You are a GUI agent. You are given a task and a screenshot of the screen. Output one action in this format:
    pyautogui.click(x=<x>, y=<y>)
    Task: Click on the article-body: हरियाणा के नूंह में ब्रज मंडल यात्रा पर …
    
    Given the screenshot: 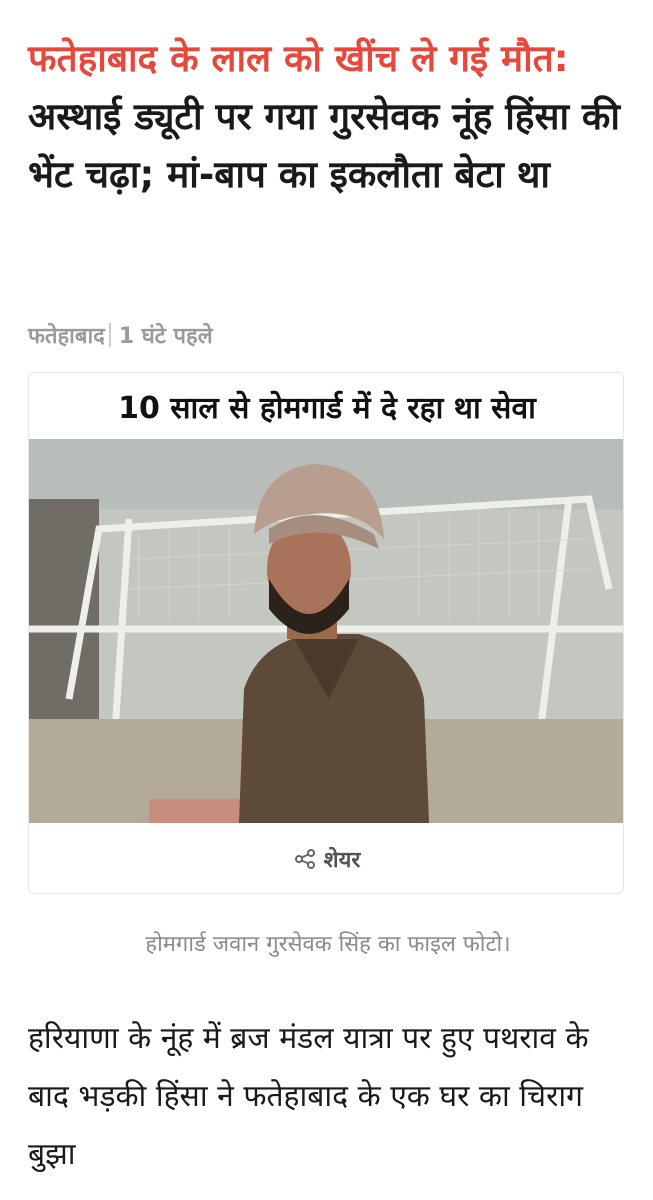 What is the action you would take?
    pyautogui.click(x=308, y=1096)
    